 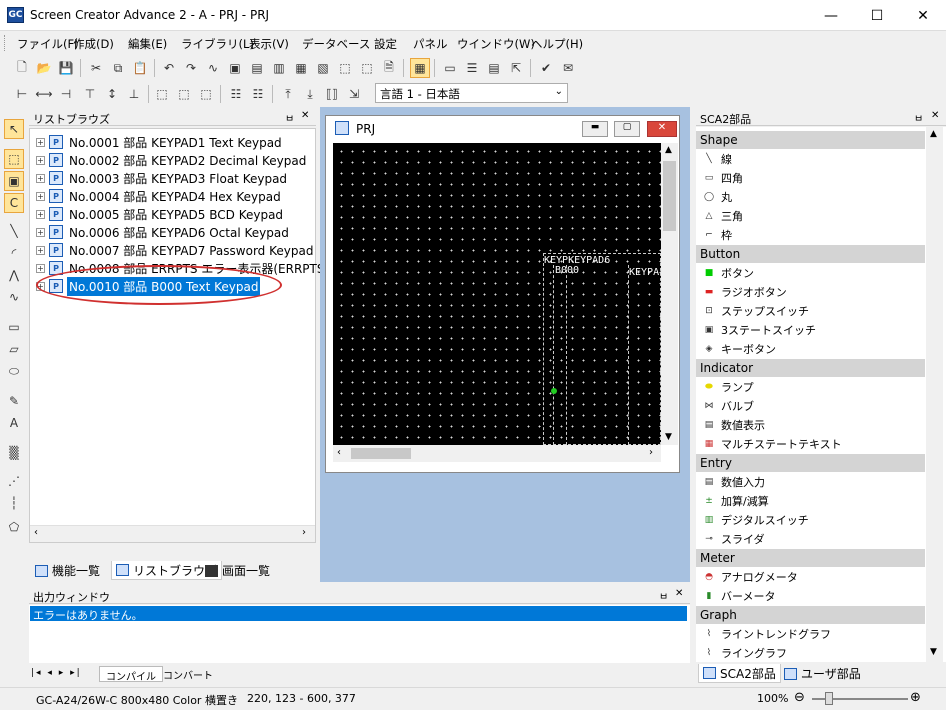 What do you see at coordinates (810, 558) in the screenshot?
I see `palette-category: Meter` at bounding box center [810, 558].